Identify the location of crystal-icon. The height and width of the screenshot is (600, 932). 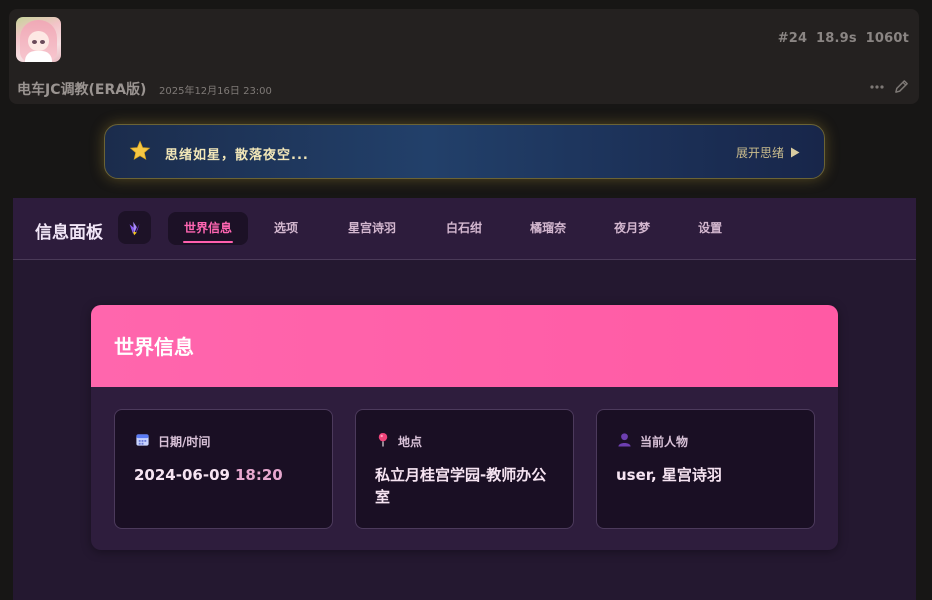
(134, 227).